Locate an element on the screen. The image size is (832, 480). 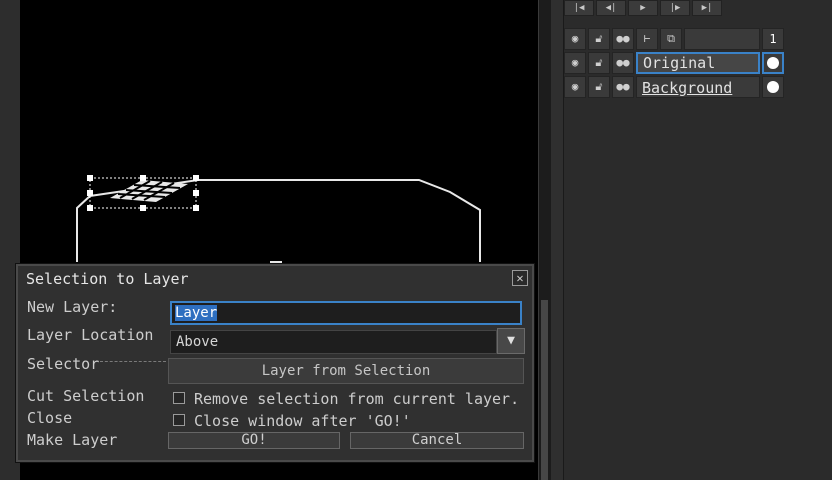
remove-selection-checkbox is located at coordinates (179, 398).